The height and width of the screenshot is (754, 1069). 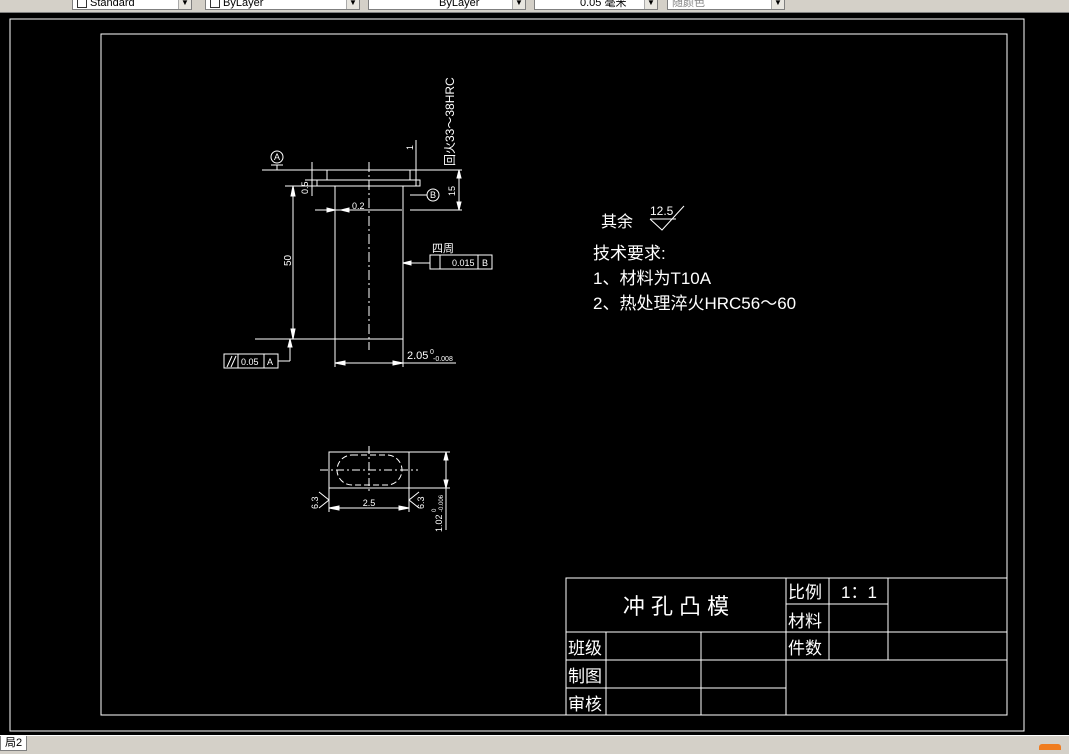 What do you see at coordinates (726, 5) in the screenshot?
I see `plot-style-dropdown: 随颜色 ▼` at bounding box center [726, 5].